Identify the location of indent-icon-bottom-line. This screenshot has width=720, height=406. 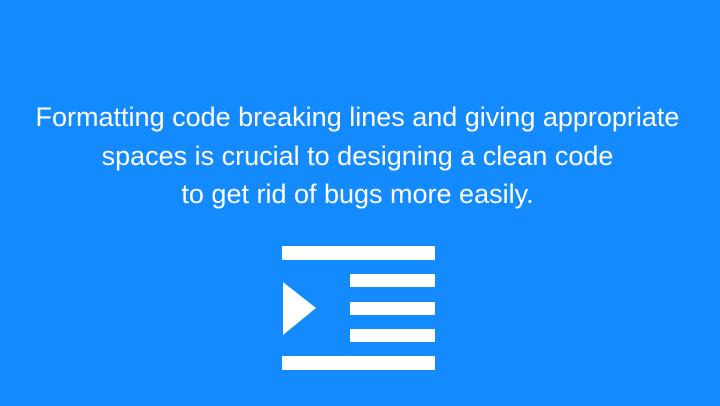
(358, 363).